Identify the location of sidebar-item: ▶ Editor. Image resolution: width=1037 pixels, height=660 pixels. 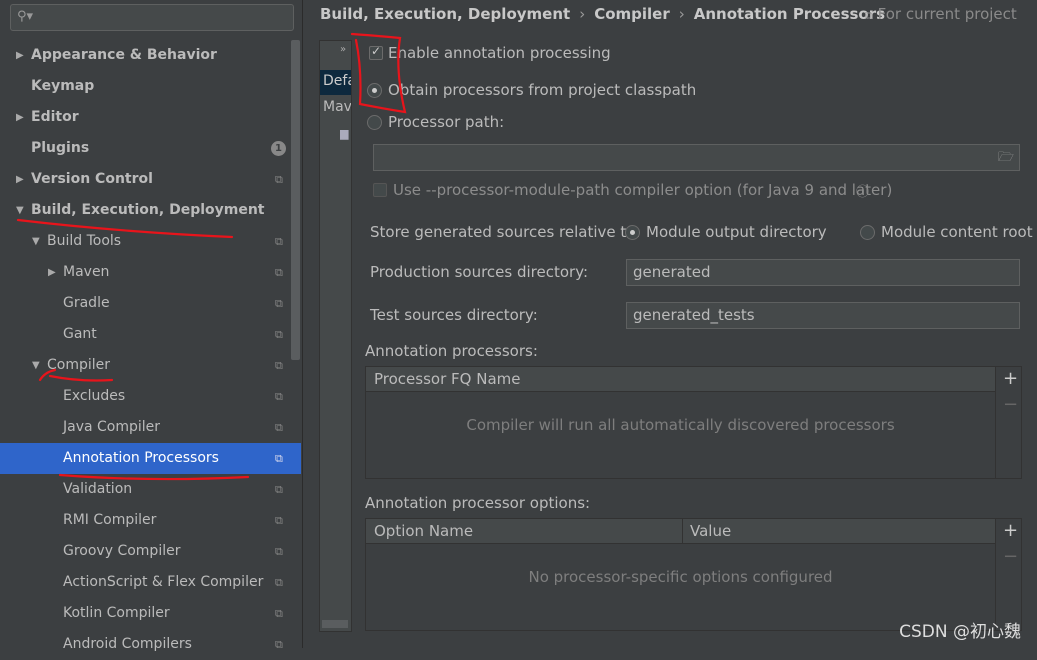
(145, 117).